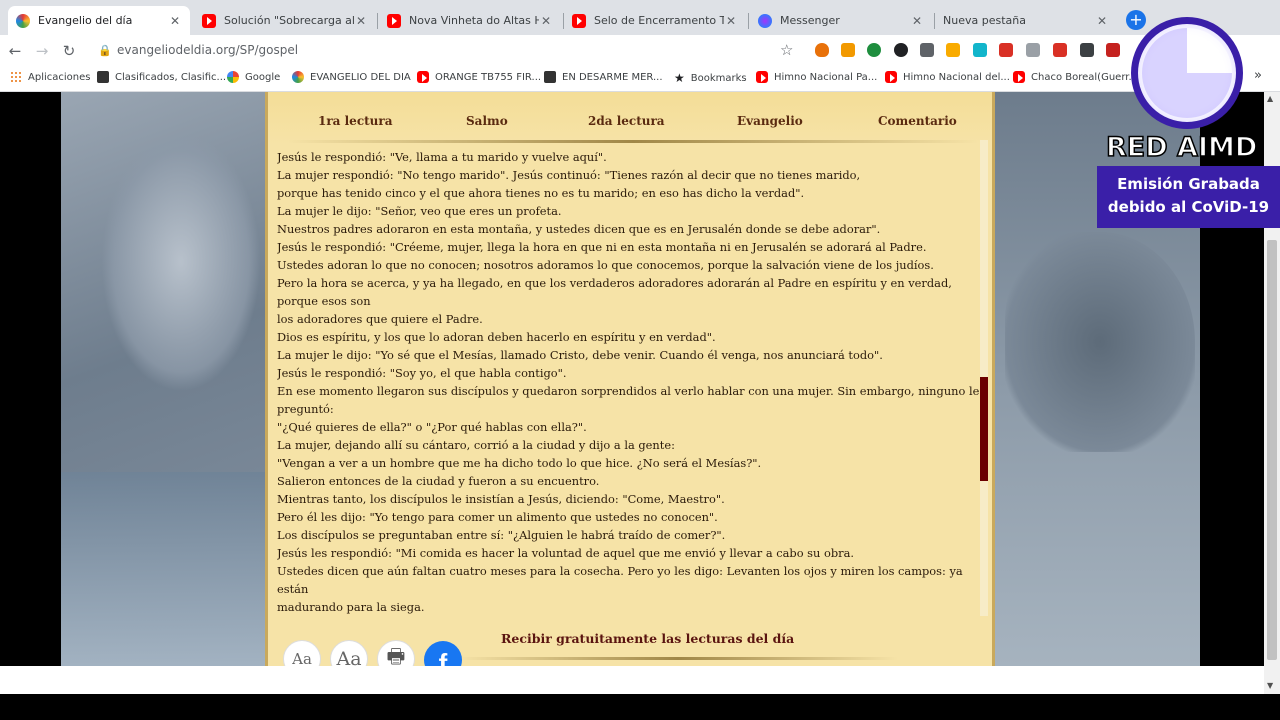  I want to click on artwork-lower, so click(163, 569).